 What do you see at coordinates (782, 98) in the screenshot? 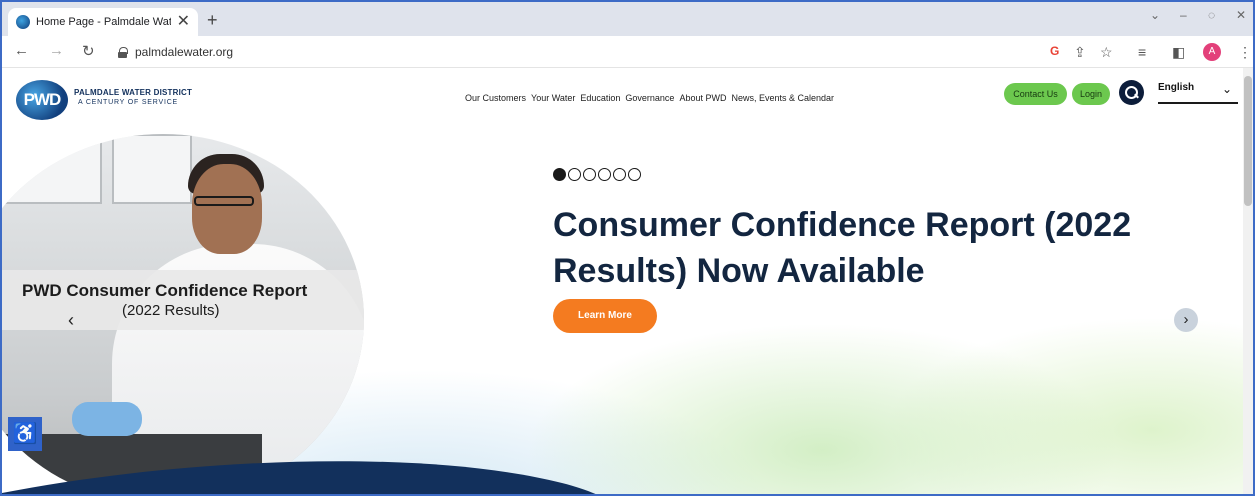
I see `nav-news-events: News, Events & Calendar` at bounding box center [782, 98].